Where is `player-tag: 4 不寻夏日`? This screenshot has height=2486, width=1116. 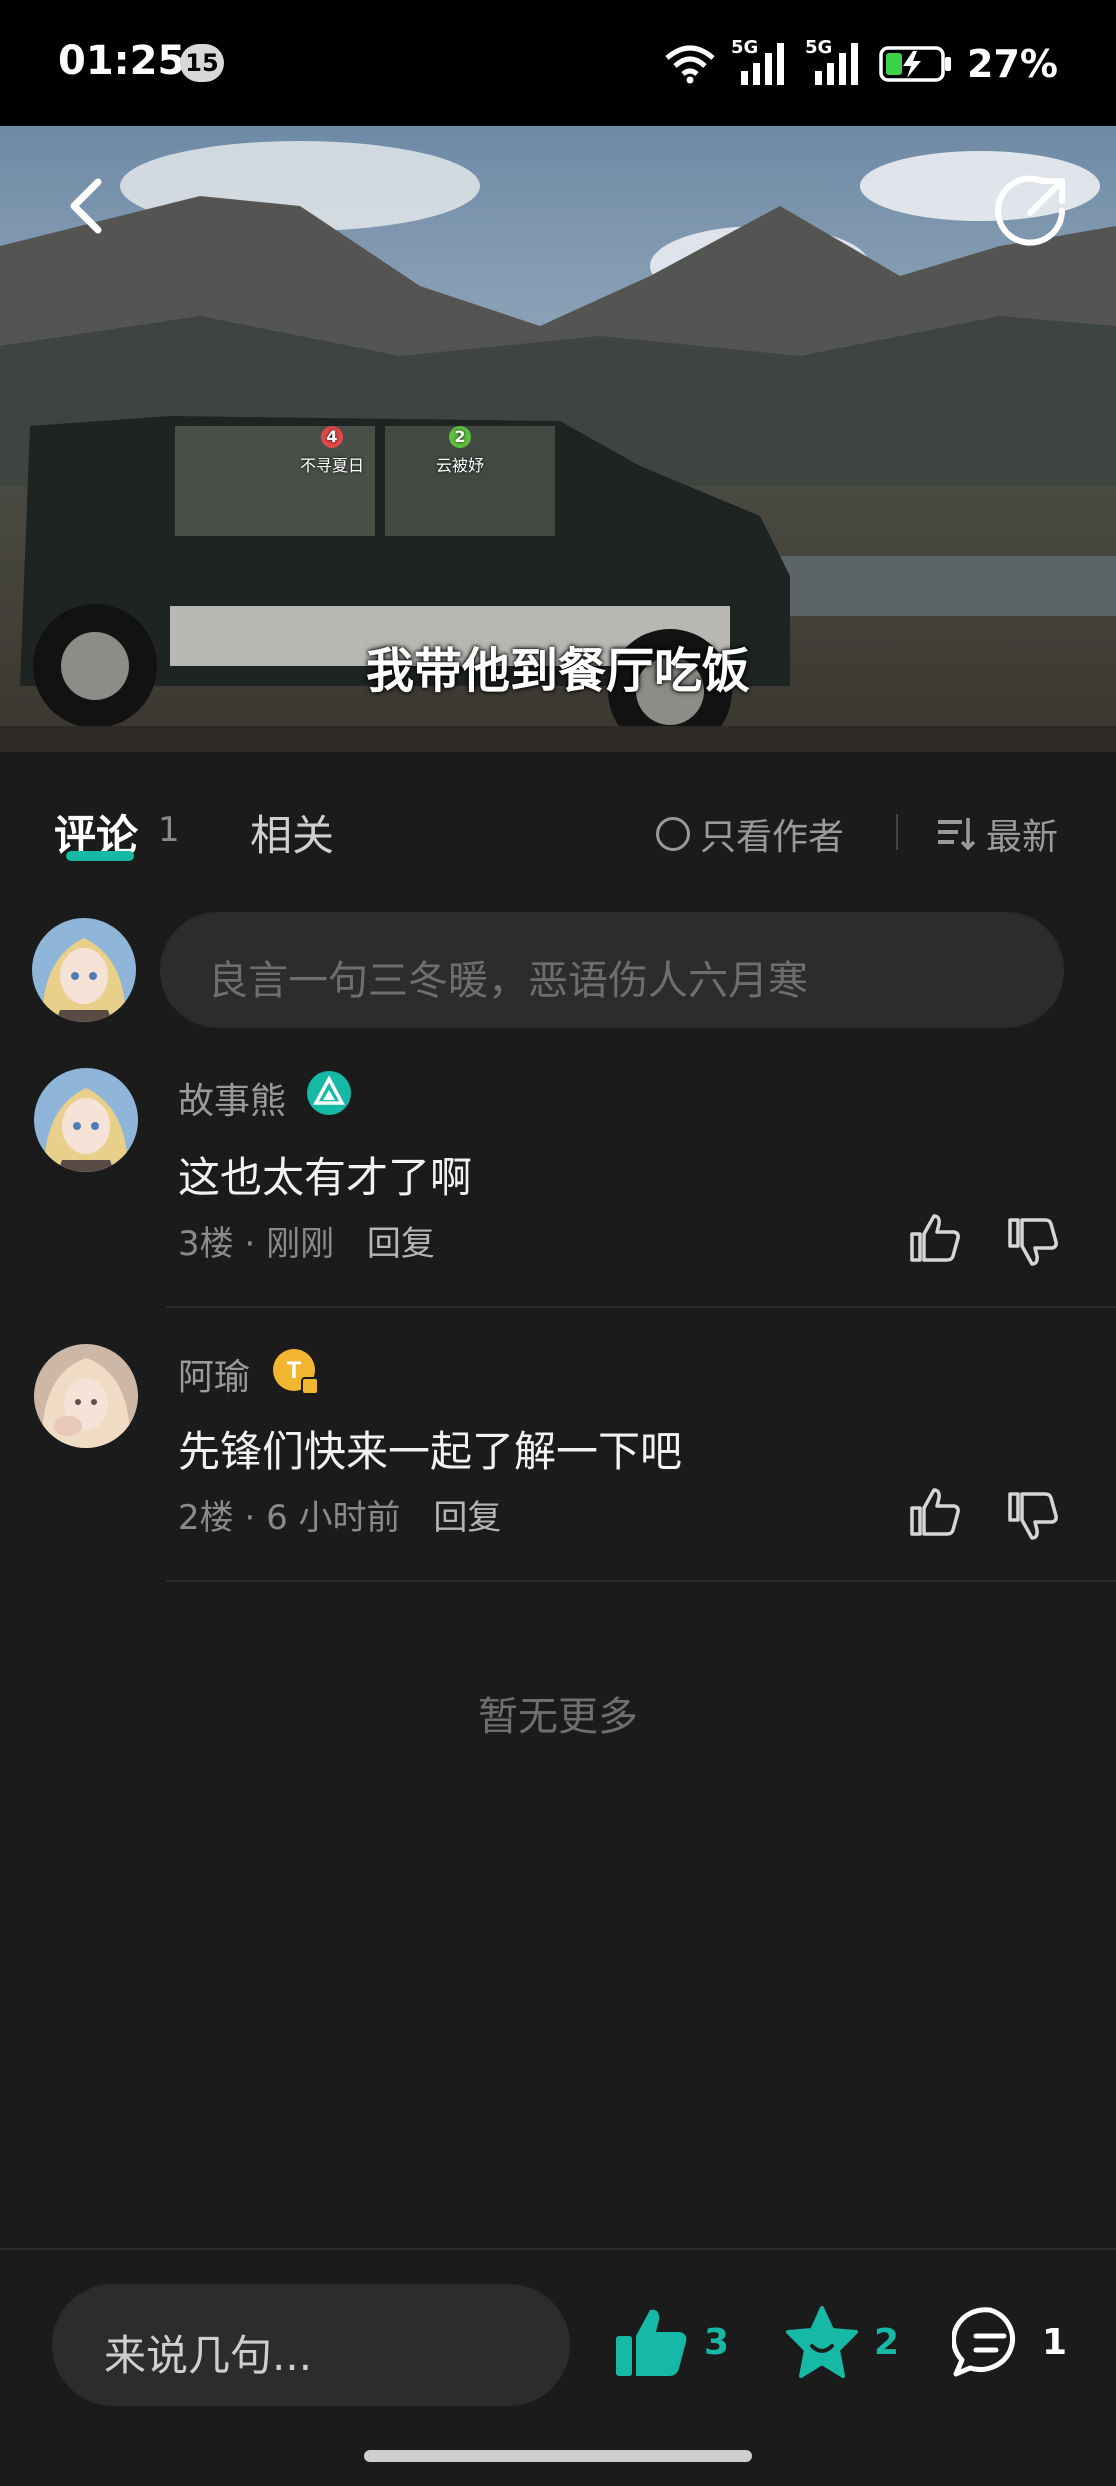
player-tag: 4 不寻夏日 is located at coordinates (332, 450).